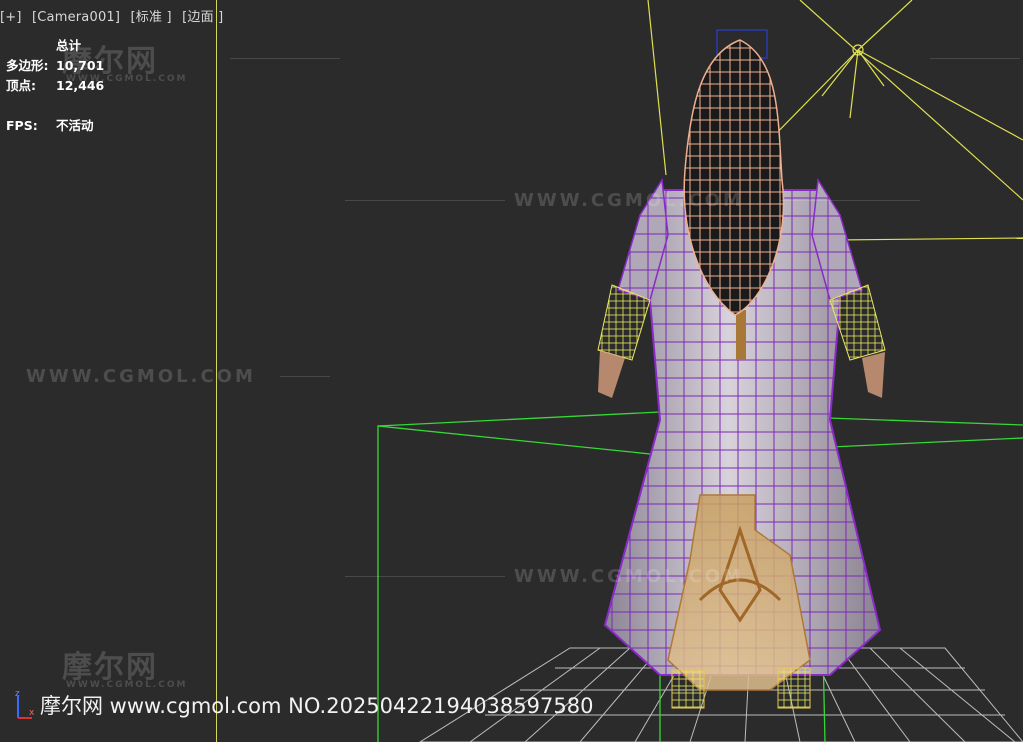 Image resolution: width=1023 pixels, height=742 pixels. What do you see at coordinates (11, 17) in the screenshot?
I see `viewport-menu-general: [+]` at bounding box center [11, 17].